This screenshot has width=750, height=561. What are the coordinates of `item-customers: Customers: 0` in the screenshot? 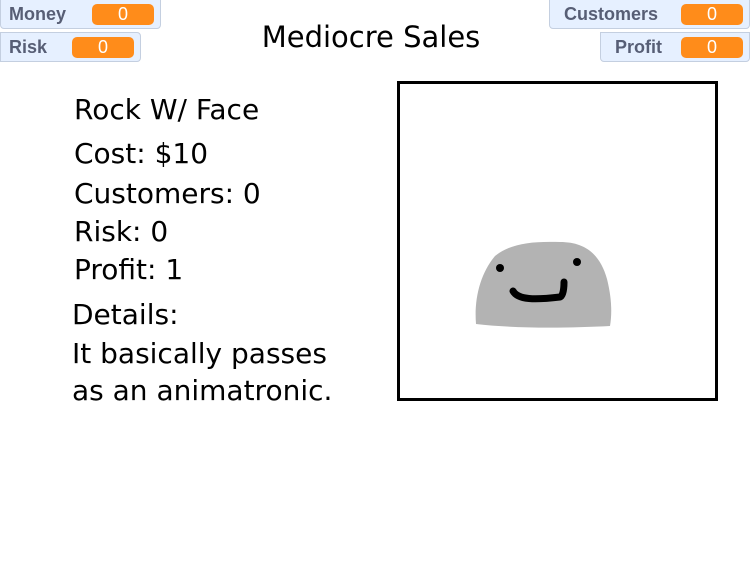 It's located at (167, 193).